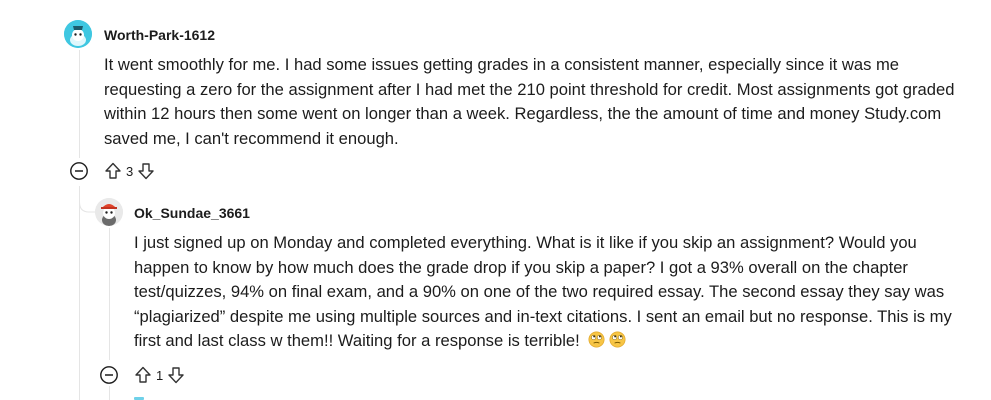 The height and width of the screenshot is (400, 991). What do you see at coordinates (79, 104) in the screenshot?
I see `thread-line-main` at bounding box center [79, 104].